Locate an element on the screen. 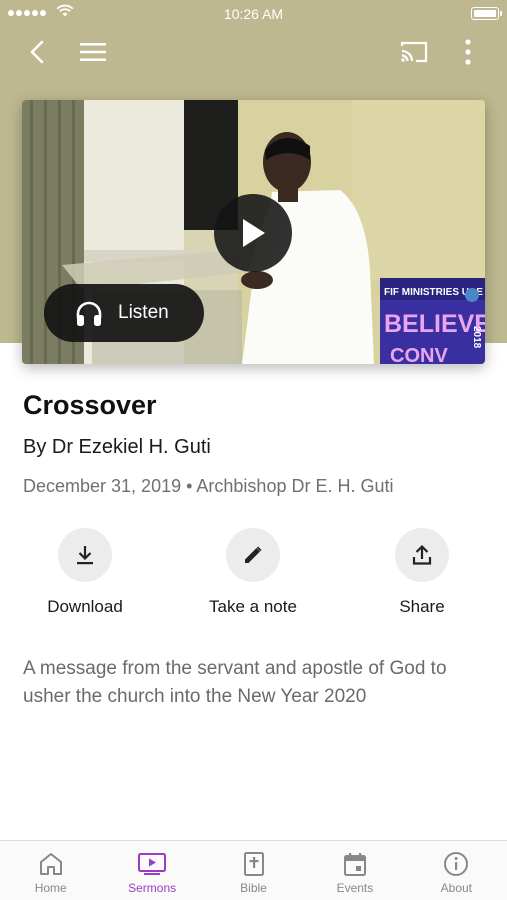 This screenshot has width=507, height=900. headphones-icon is located at coordinates (89, 313).